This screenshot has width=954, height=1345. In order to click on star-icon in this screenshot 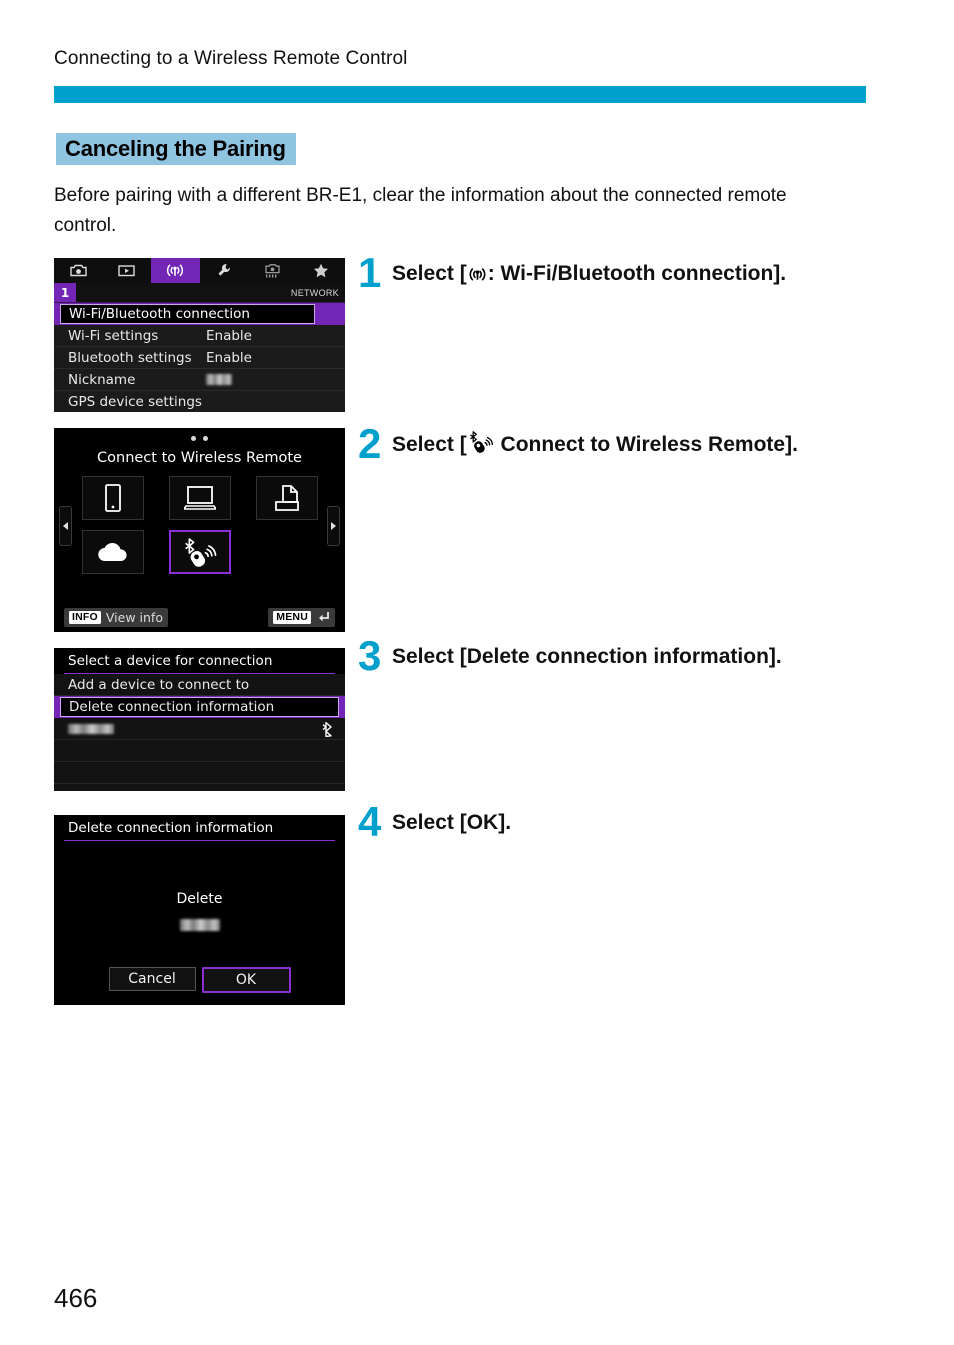, I will do `click(320, 270)`.